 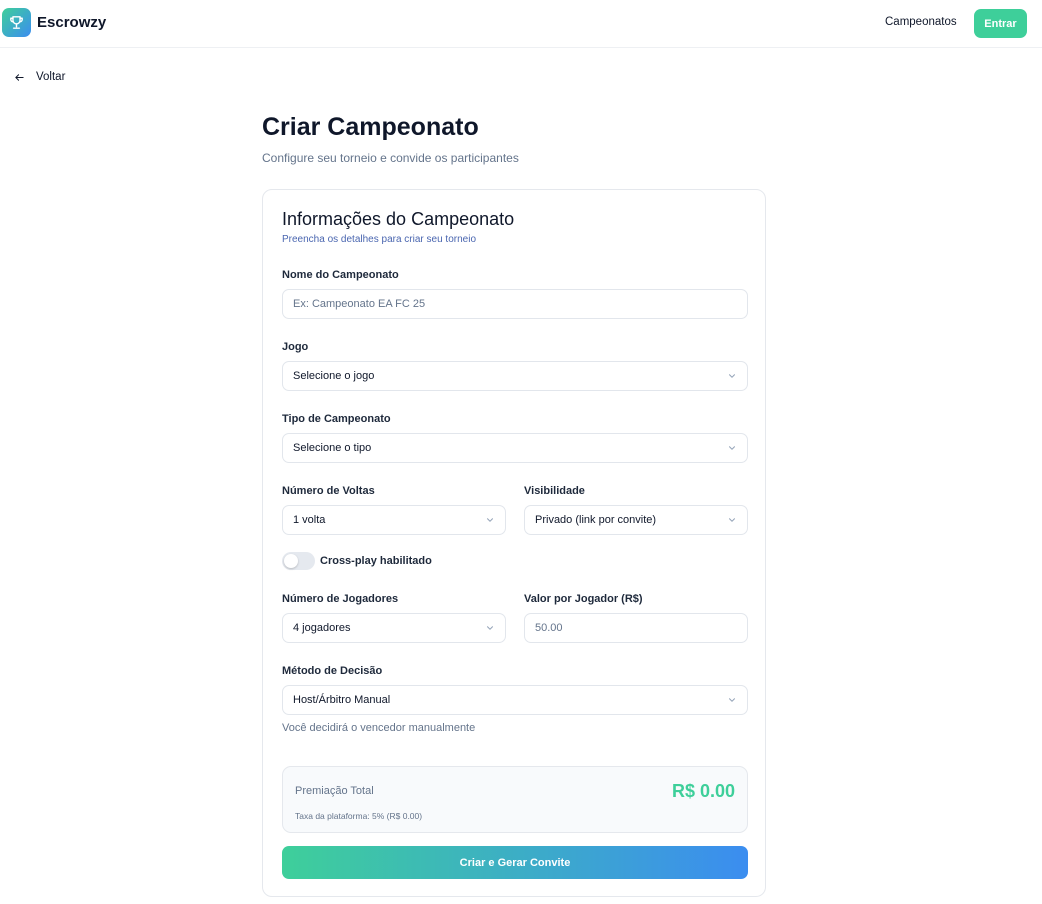 What do you see at coordinates (583, 599) in the screenshot?
I see `price-label: Valor por Jogador (R$)` at bounding box center [583, 599].